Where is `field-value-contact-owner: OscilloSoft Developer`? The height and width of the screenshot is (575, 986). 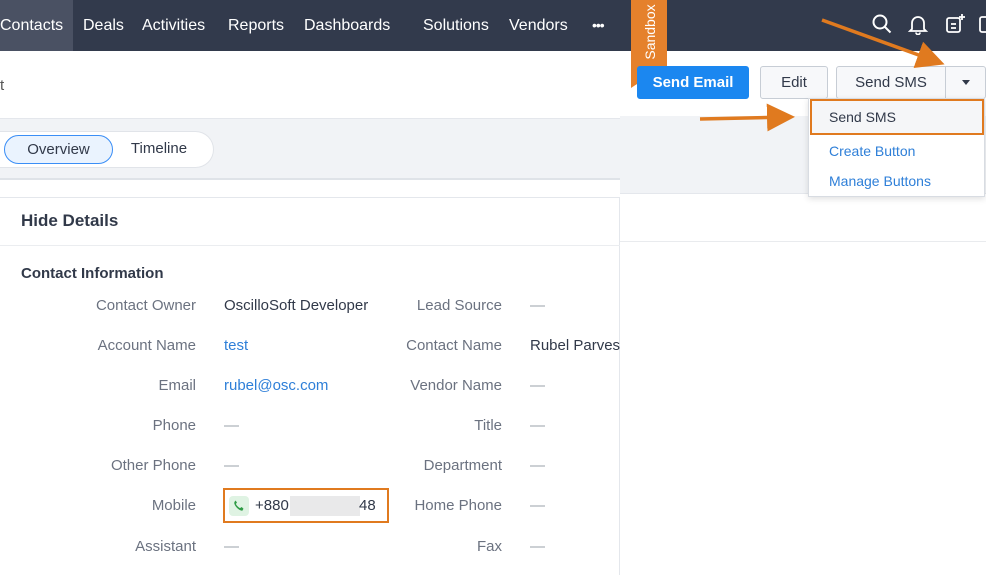 field-value-contact-owner: OscilloSoft Developer is located at coordinates (296, 305).